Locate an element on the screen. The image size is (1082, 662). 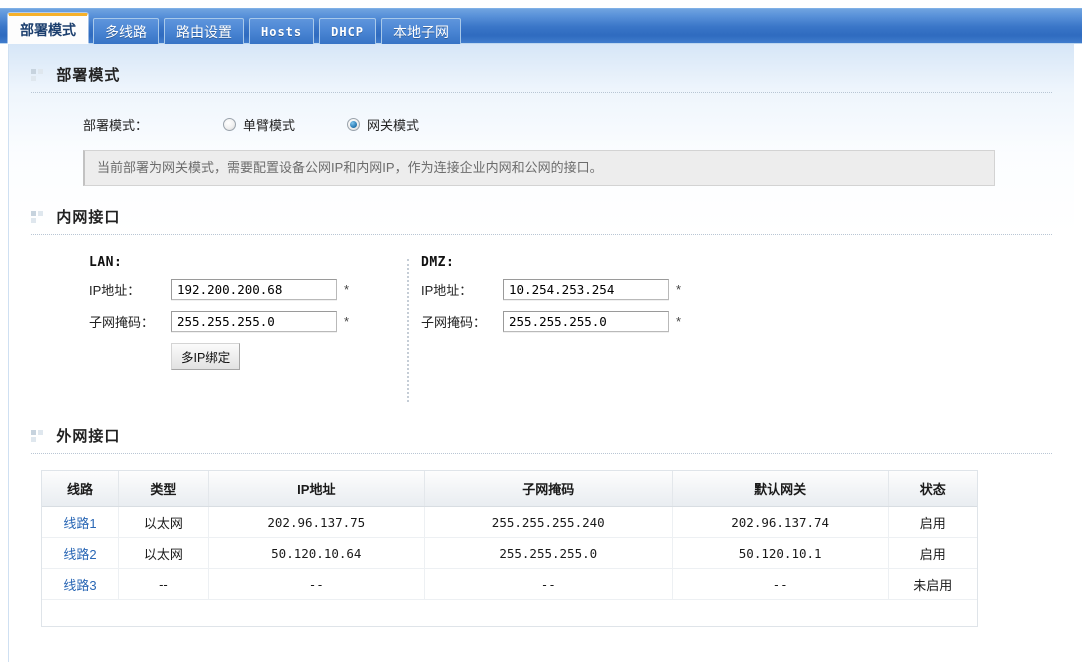
tab-4: Hosts is located at coordinates (282, 31).